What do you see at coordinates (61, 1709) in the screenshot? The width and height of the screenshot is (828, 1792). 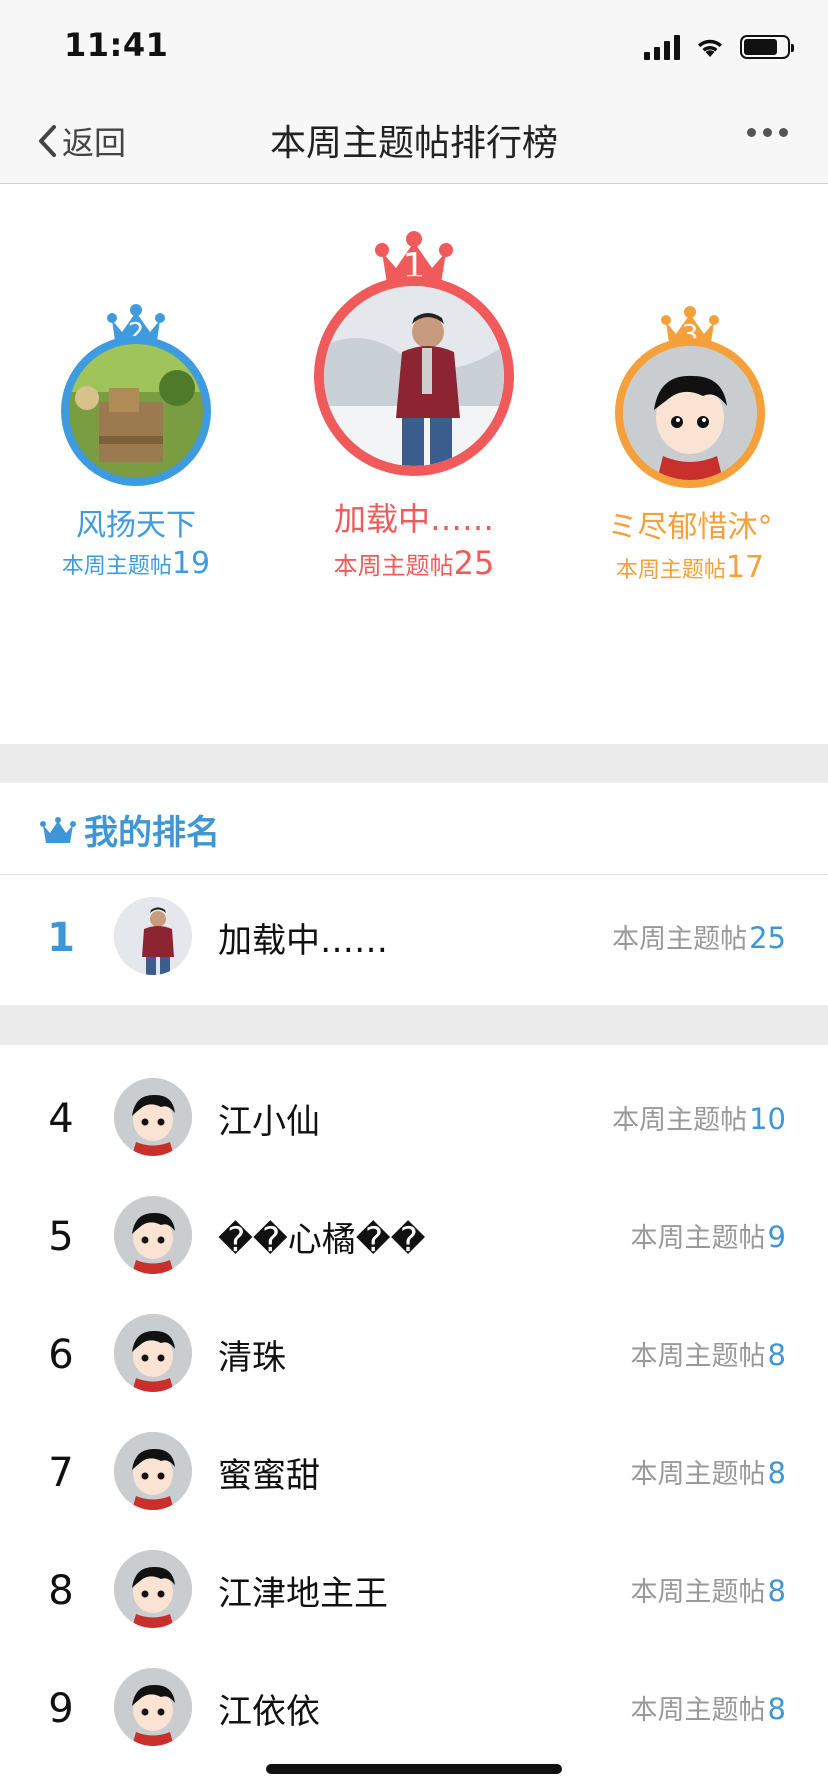 I see `rank-number: 9` at bounding box center [61, 1709].